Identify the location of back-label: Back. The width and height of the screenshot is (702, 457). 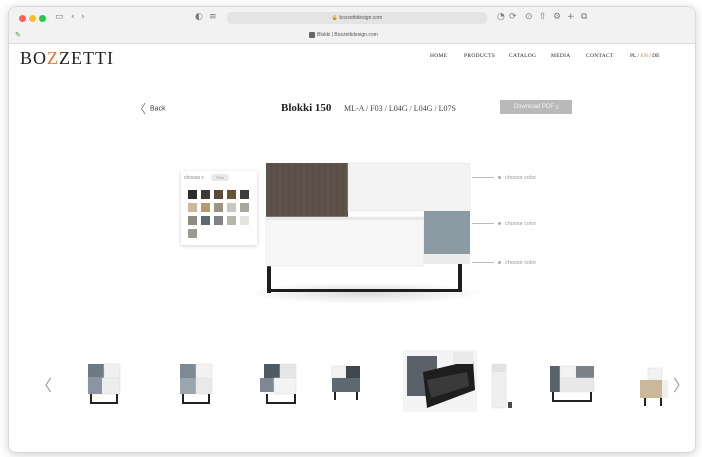
(158, 109).